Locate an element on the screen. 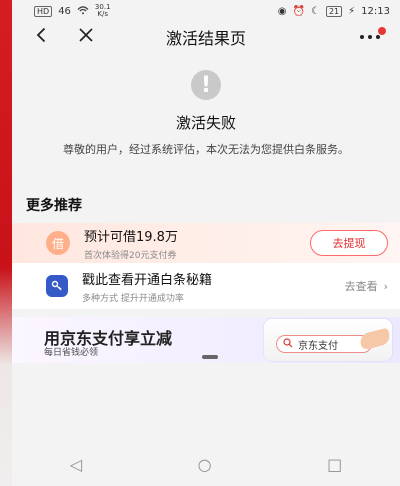 The image size is (400, 486). nav-back-icon: ◁ is located at coordinates (76, 464).